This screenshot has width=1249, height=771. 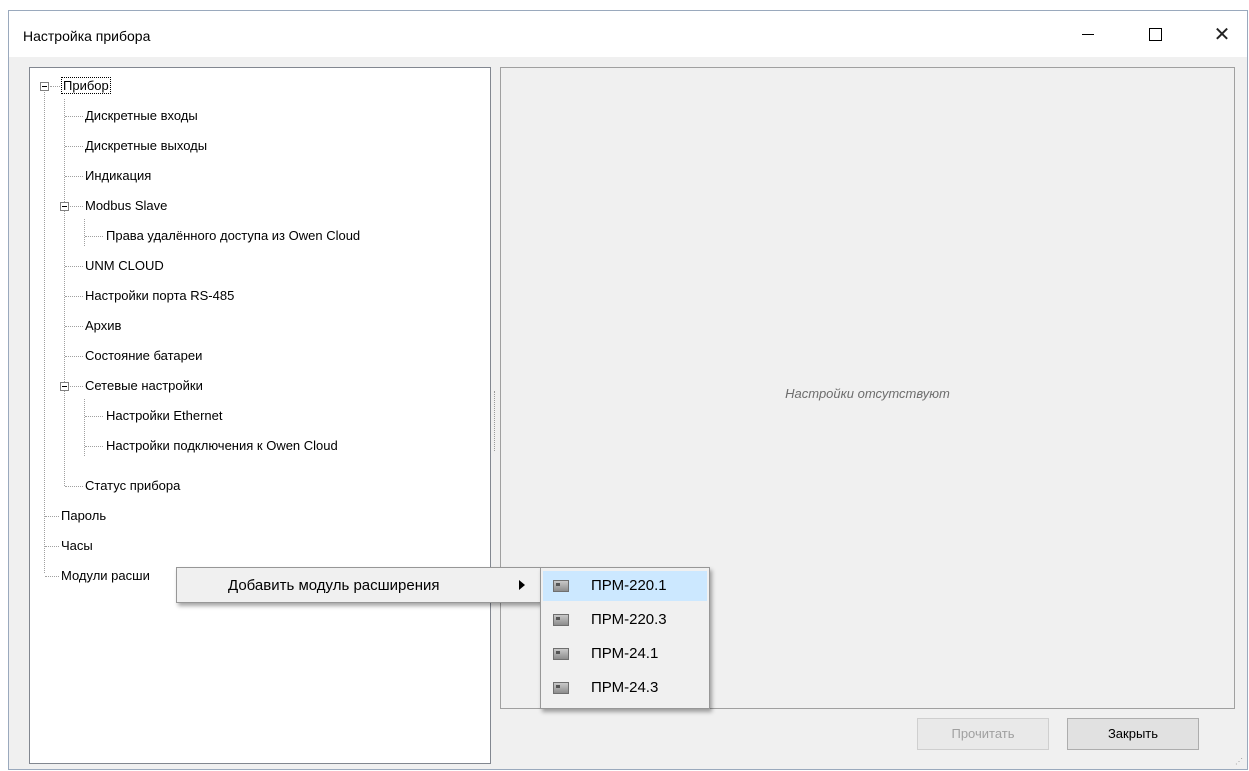 I want to click on tree-node-label: Прибор, so click(x=86, y=85).